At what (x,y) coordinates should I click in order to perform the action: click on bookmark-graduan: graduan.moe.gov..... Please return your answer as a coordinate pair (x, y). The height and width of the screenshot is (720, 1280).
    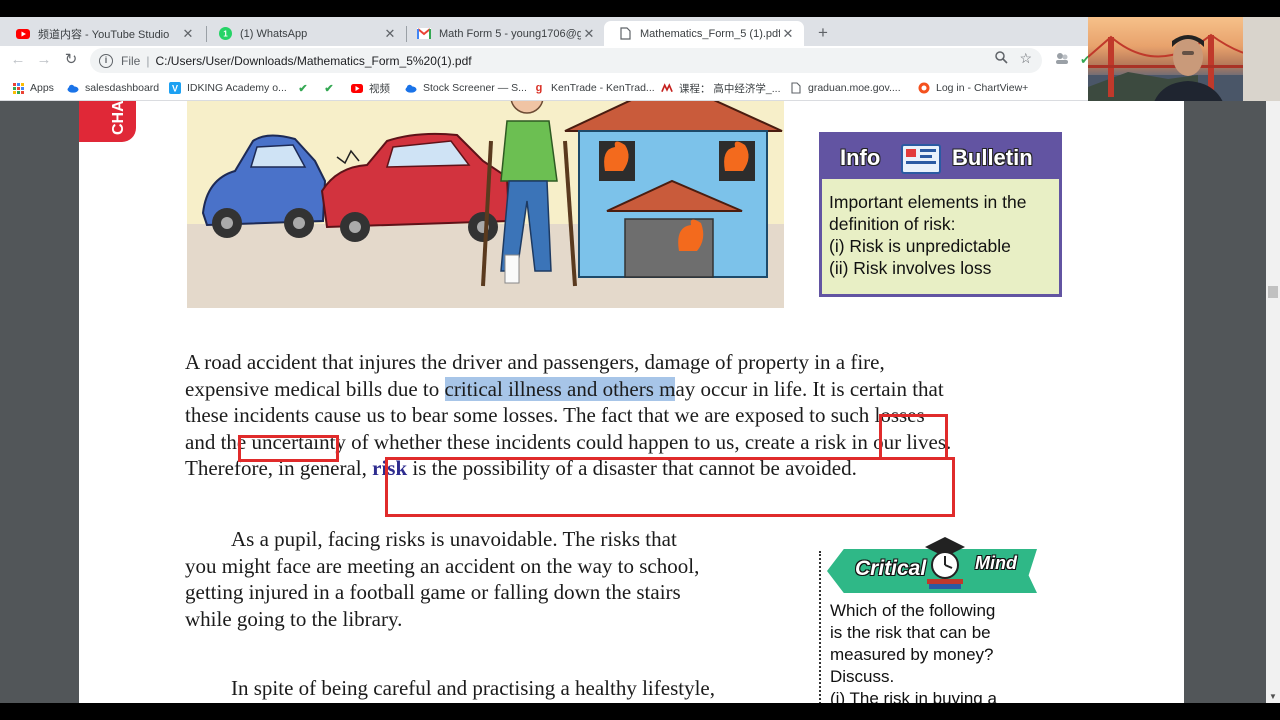
    Looking at the image, I should click on (845, 88).